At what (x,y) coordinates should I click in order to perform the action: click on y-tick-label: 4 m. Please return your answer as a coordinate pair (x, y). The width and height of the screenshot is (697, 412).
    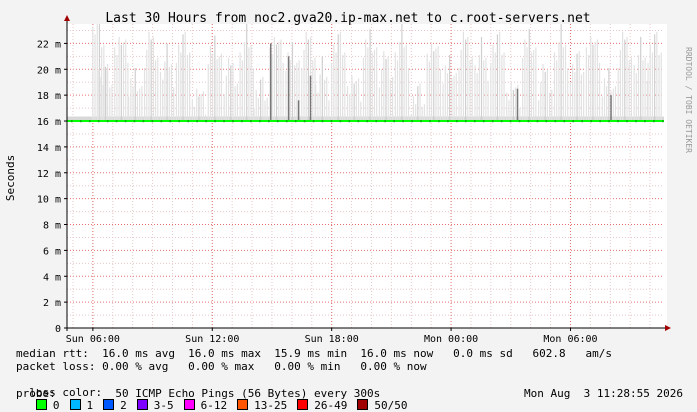
    Looking at the image, I should click on (52, 277).